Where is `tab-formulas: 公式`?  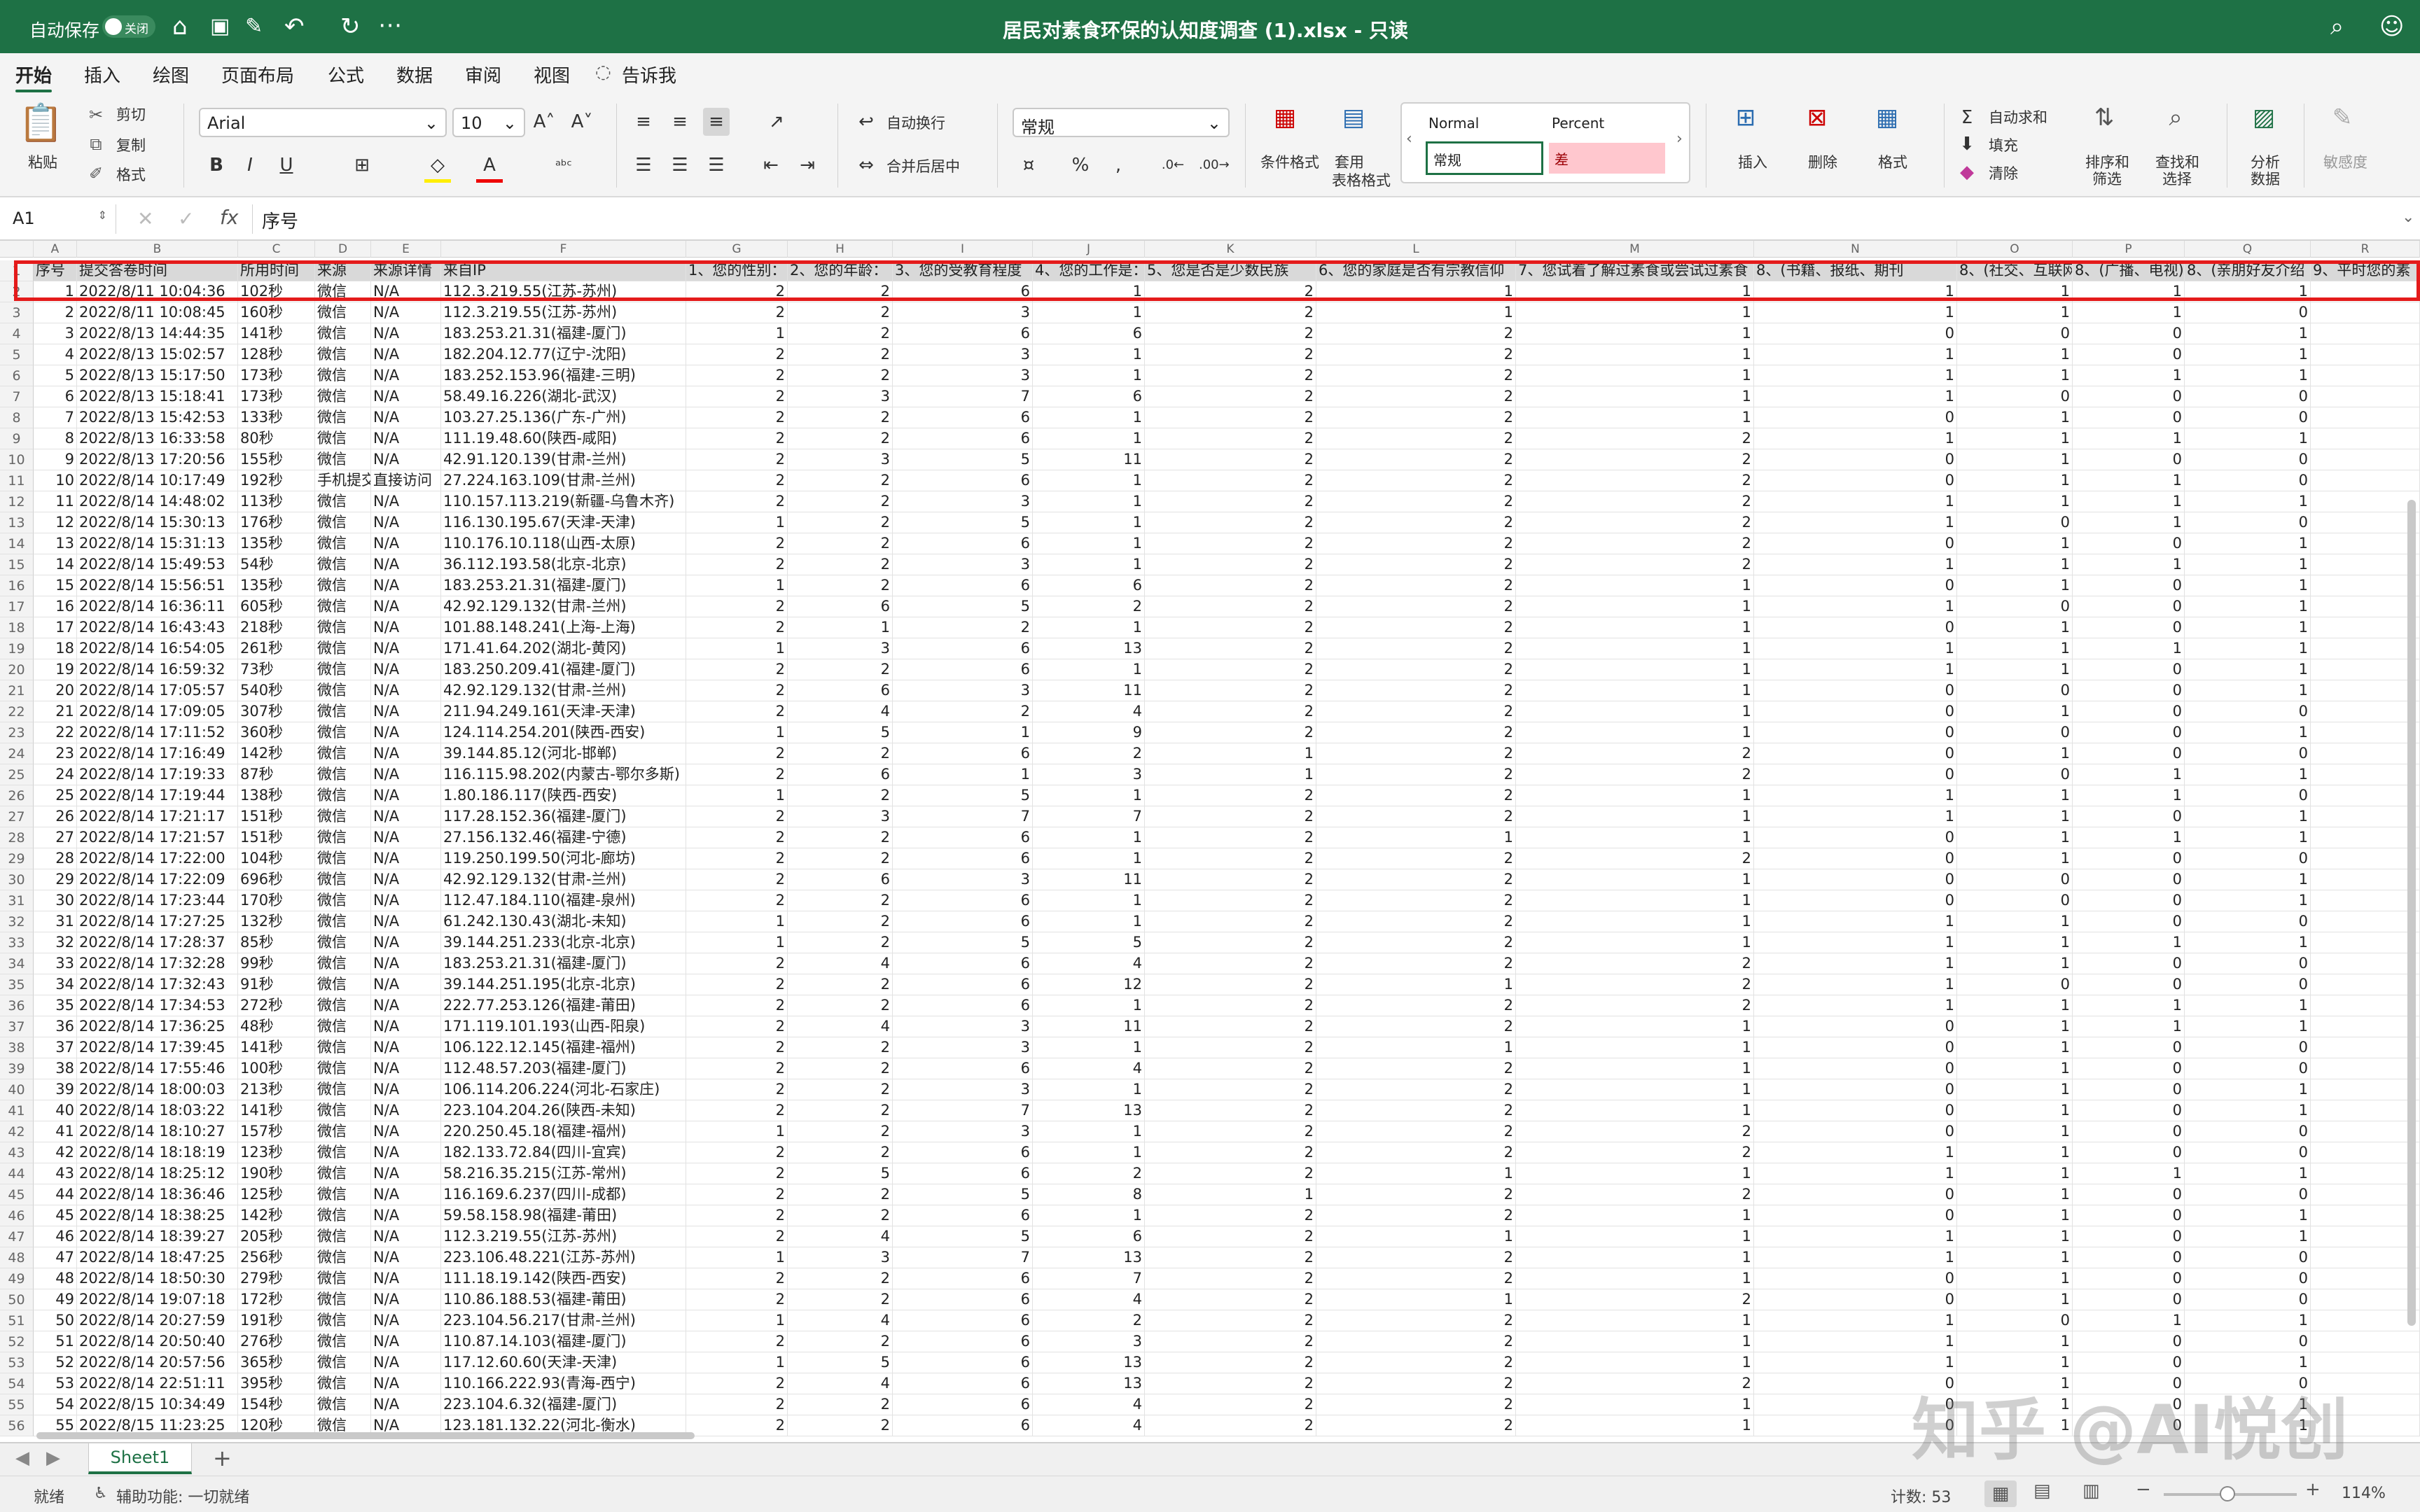 tab-formulas: 公式 is located at coordinates (346, 75).